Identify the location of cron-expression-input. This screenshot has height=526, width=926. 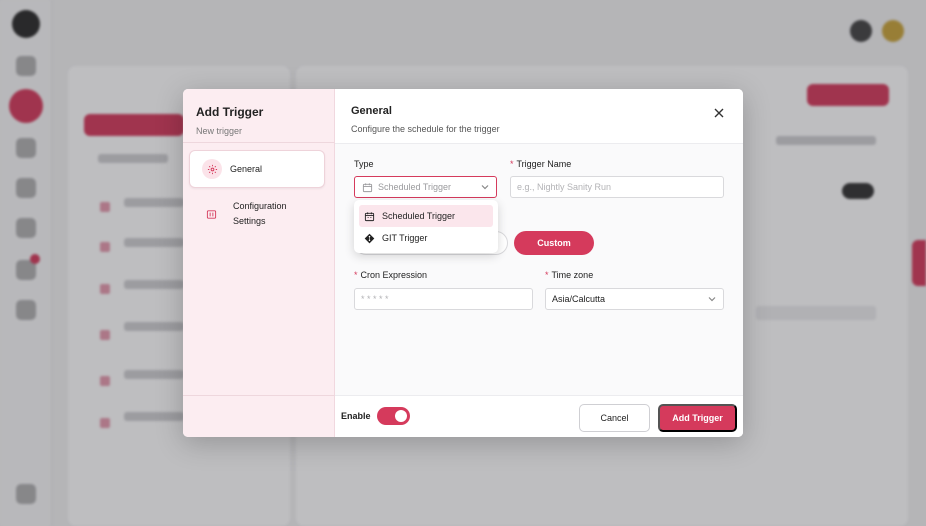
(443, 299).